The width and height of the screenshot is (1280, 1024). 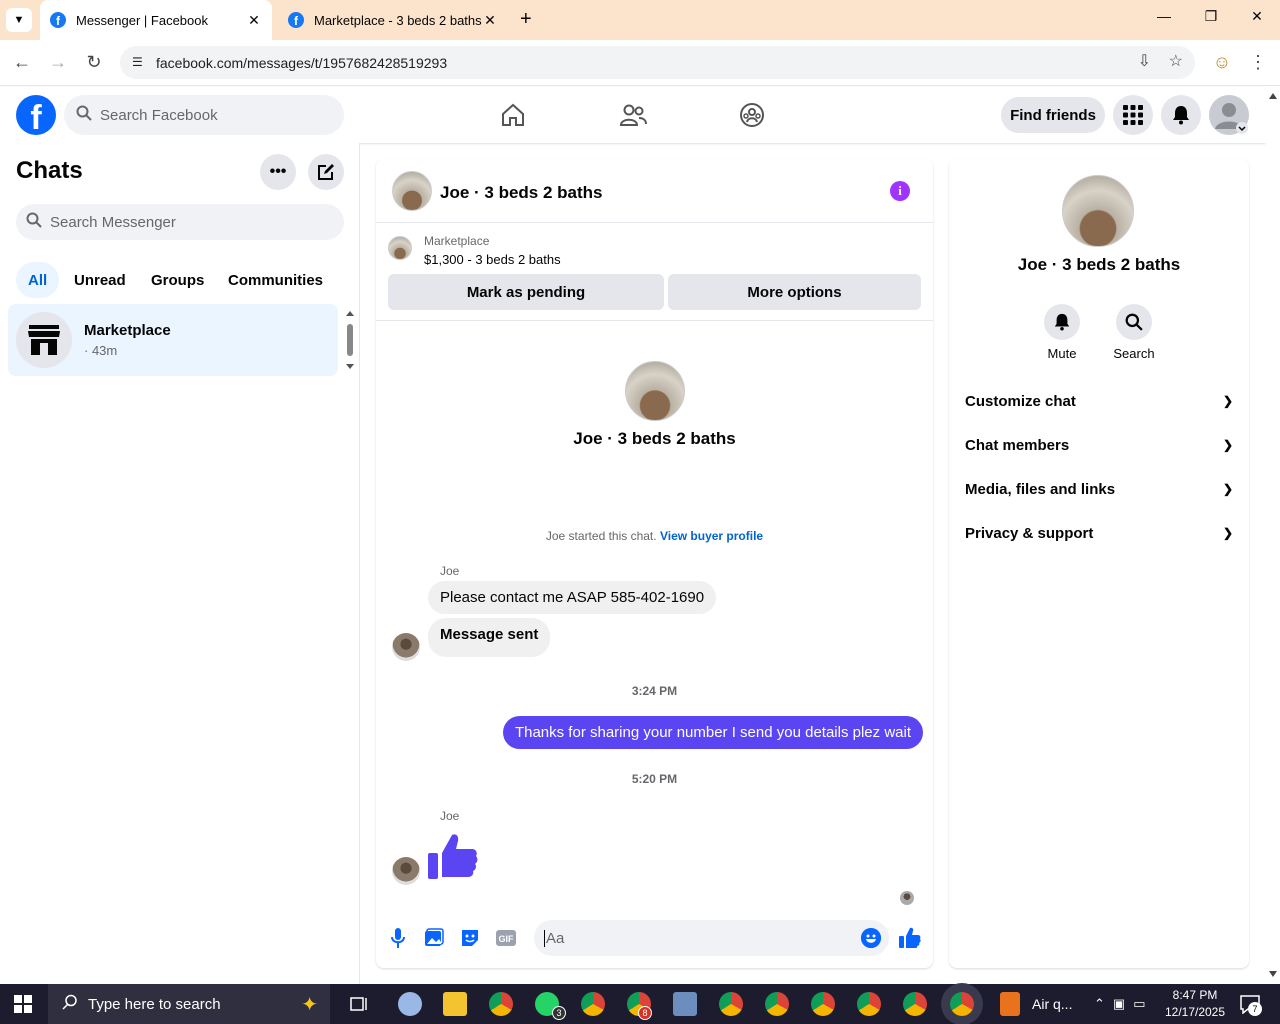 I want to click on search-conversation-button: Search, so click(x=1134, y=332).